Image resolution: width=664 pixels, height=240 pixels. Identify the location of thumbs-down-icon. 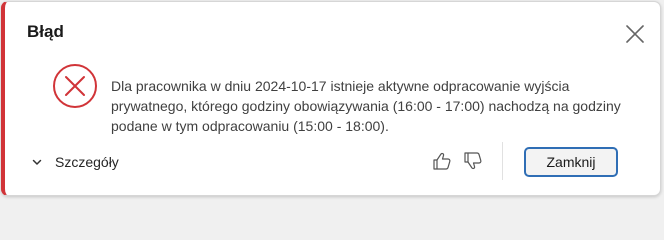
(473, 161).